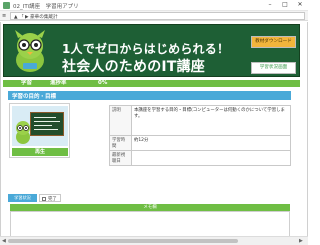  What do you see at coordinates (273, 68) in the screenshot?
I see `learning-status-button: 学習状況画面` at bounding box center [273, 68].